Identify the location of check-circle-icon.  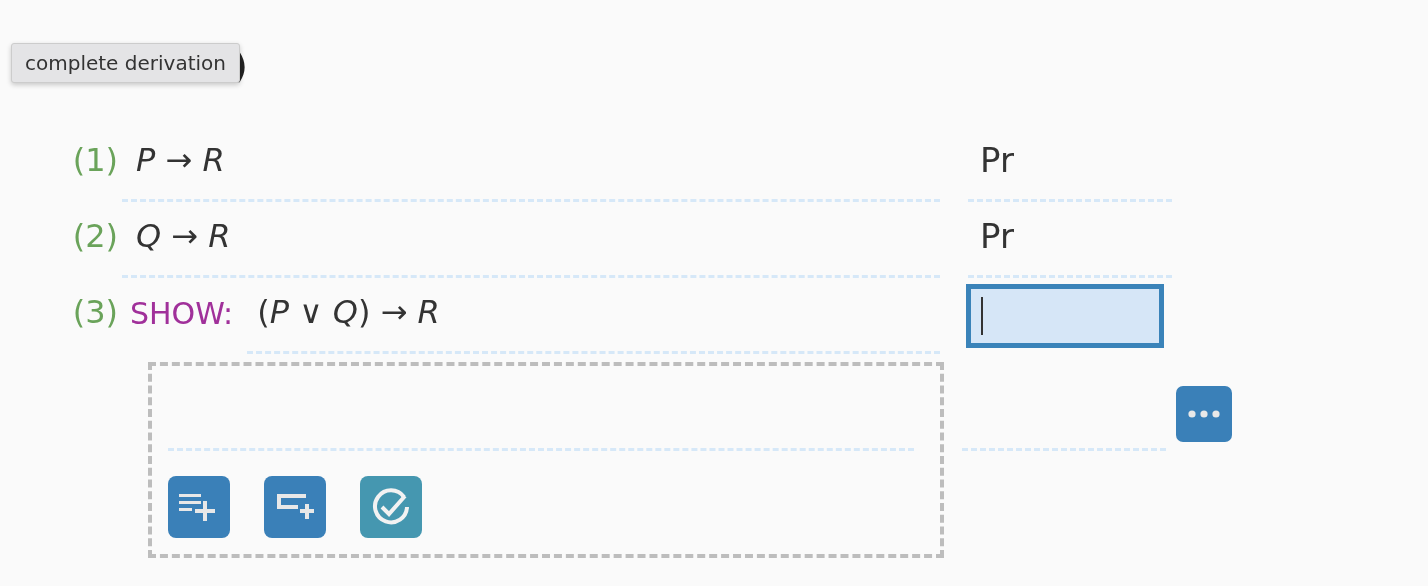
(391, 507).